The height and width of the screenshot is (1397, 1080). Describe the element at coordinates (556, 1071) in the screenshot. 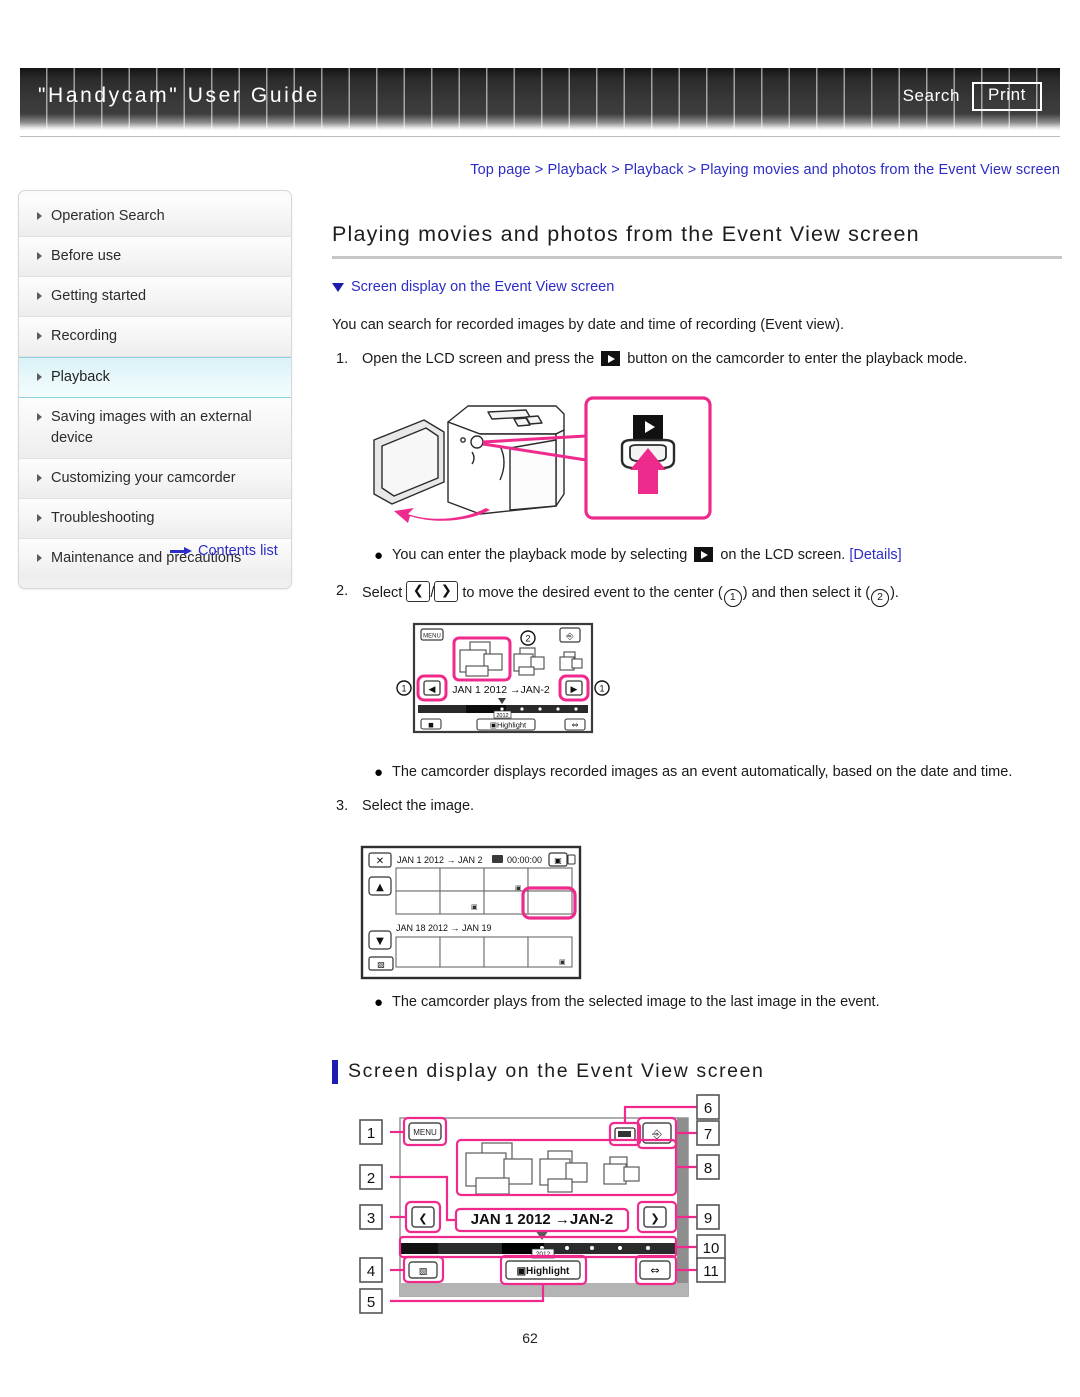

I see `section-heading-label: Screen display on the Event View screen` at that location.